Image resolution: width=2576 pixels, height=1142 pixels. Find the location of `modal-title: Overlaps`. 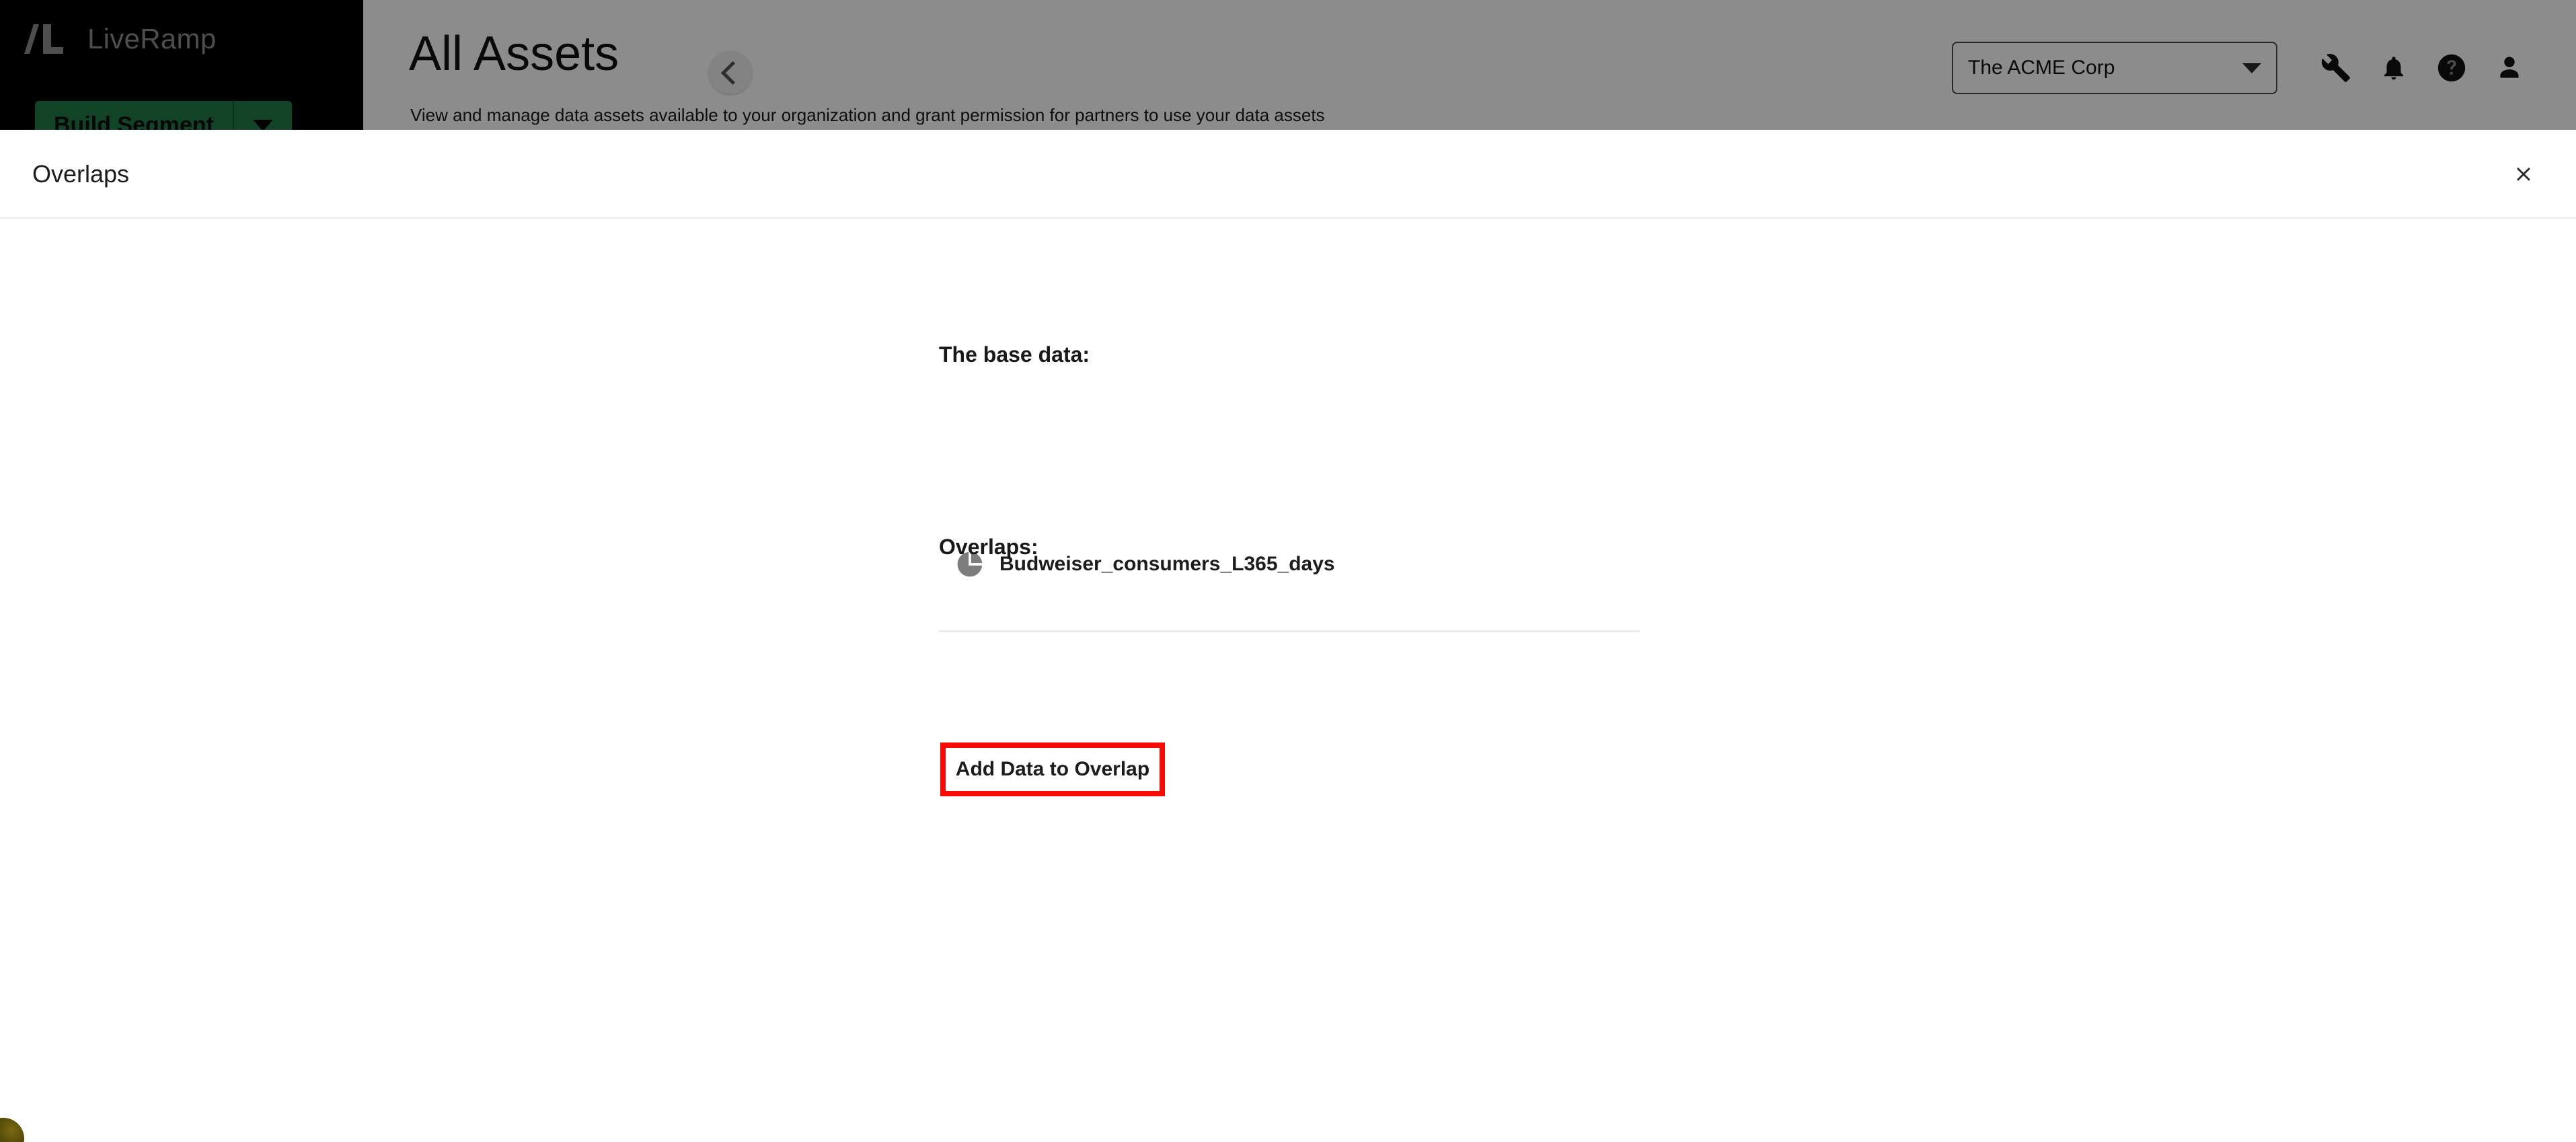

modal-title: Overlaps is located at coordinates (81, 174).